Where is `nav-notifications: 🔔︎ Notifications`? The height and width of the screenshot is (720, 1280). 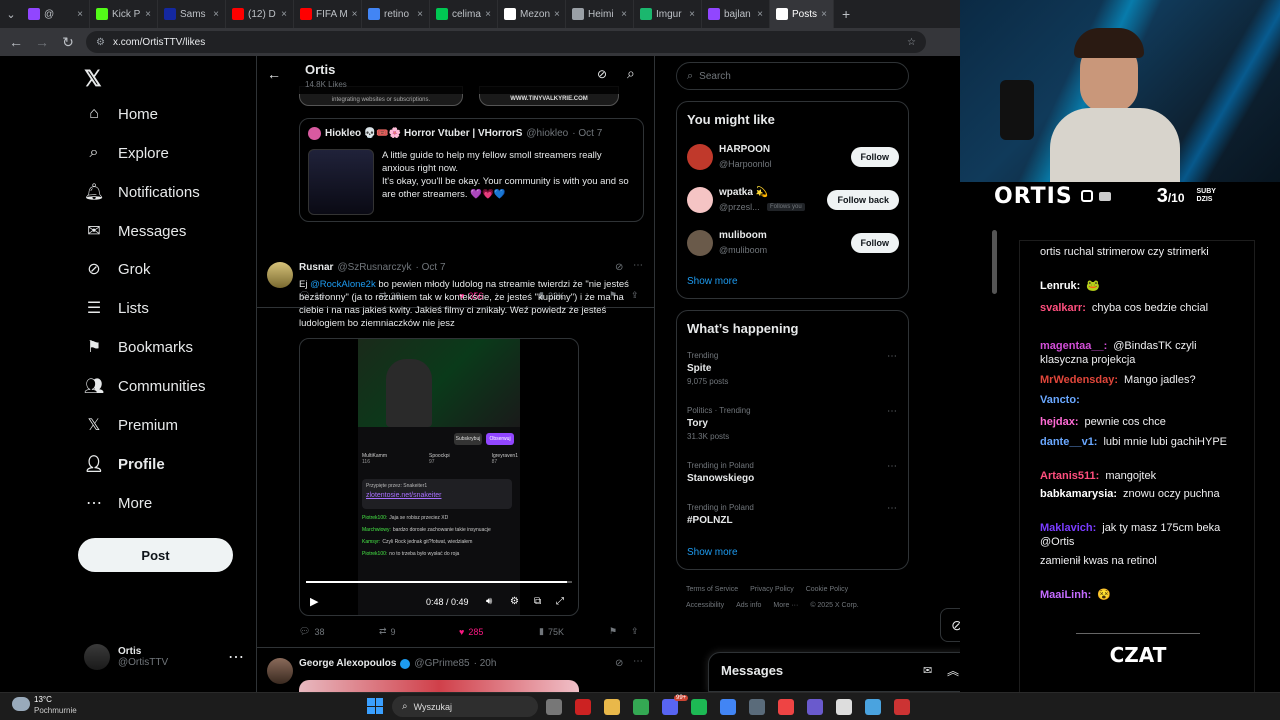 nav-notifications: 🔔︎ Notifications is located at coordinates (142, 192).